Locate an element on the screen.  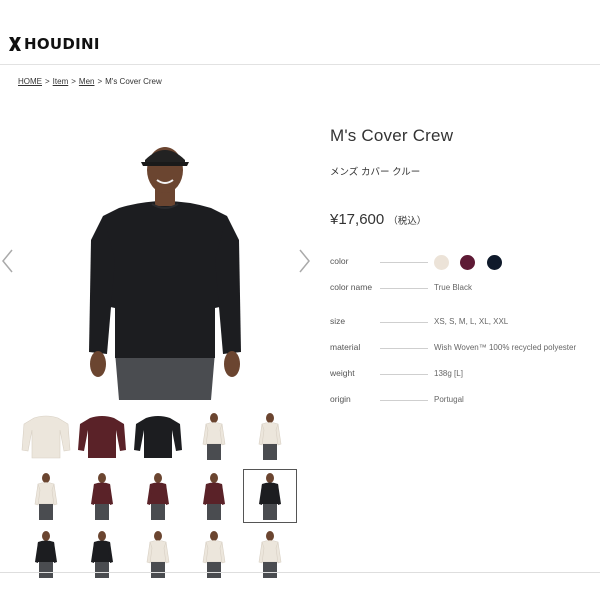
breadcrumb-men: Men is located at coordinates (87, 81).